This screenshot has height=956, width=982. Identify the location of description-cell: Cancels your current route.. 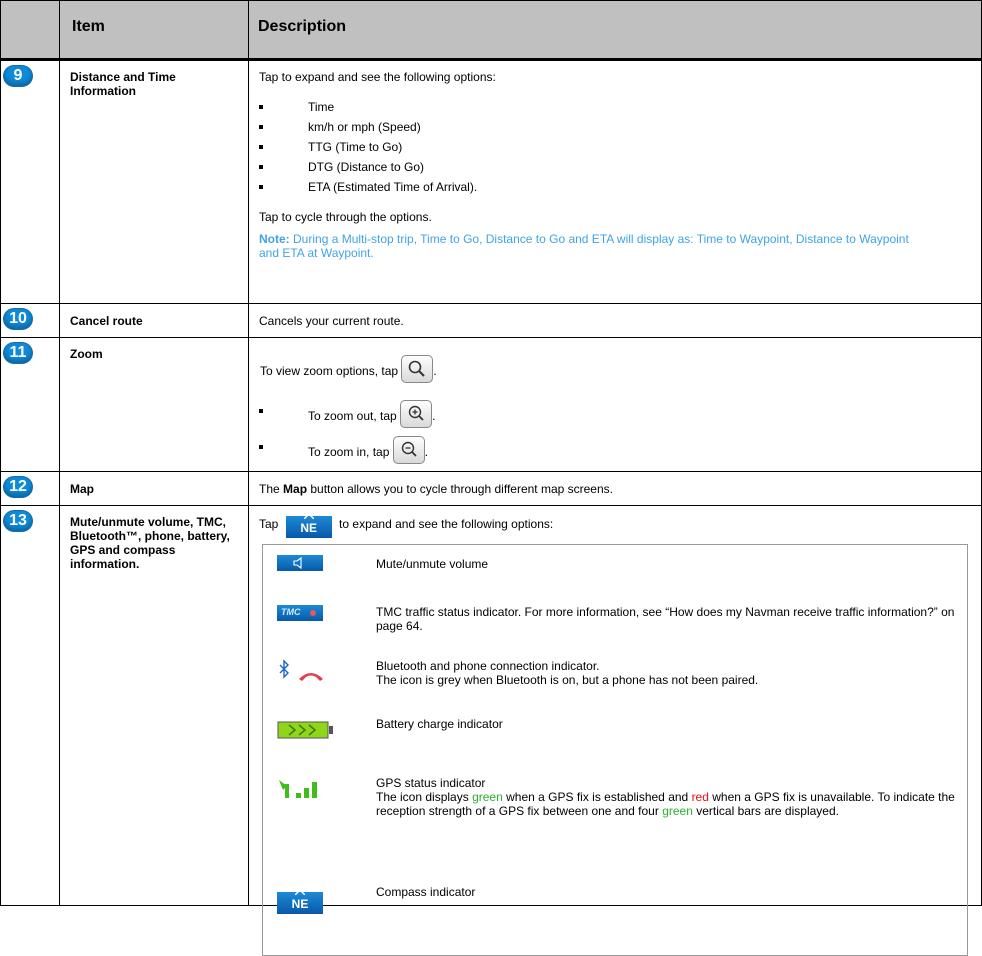
(615, 320).